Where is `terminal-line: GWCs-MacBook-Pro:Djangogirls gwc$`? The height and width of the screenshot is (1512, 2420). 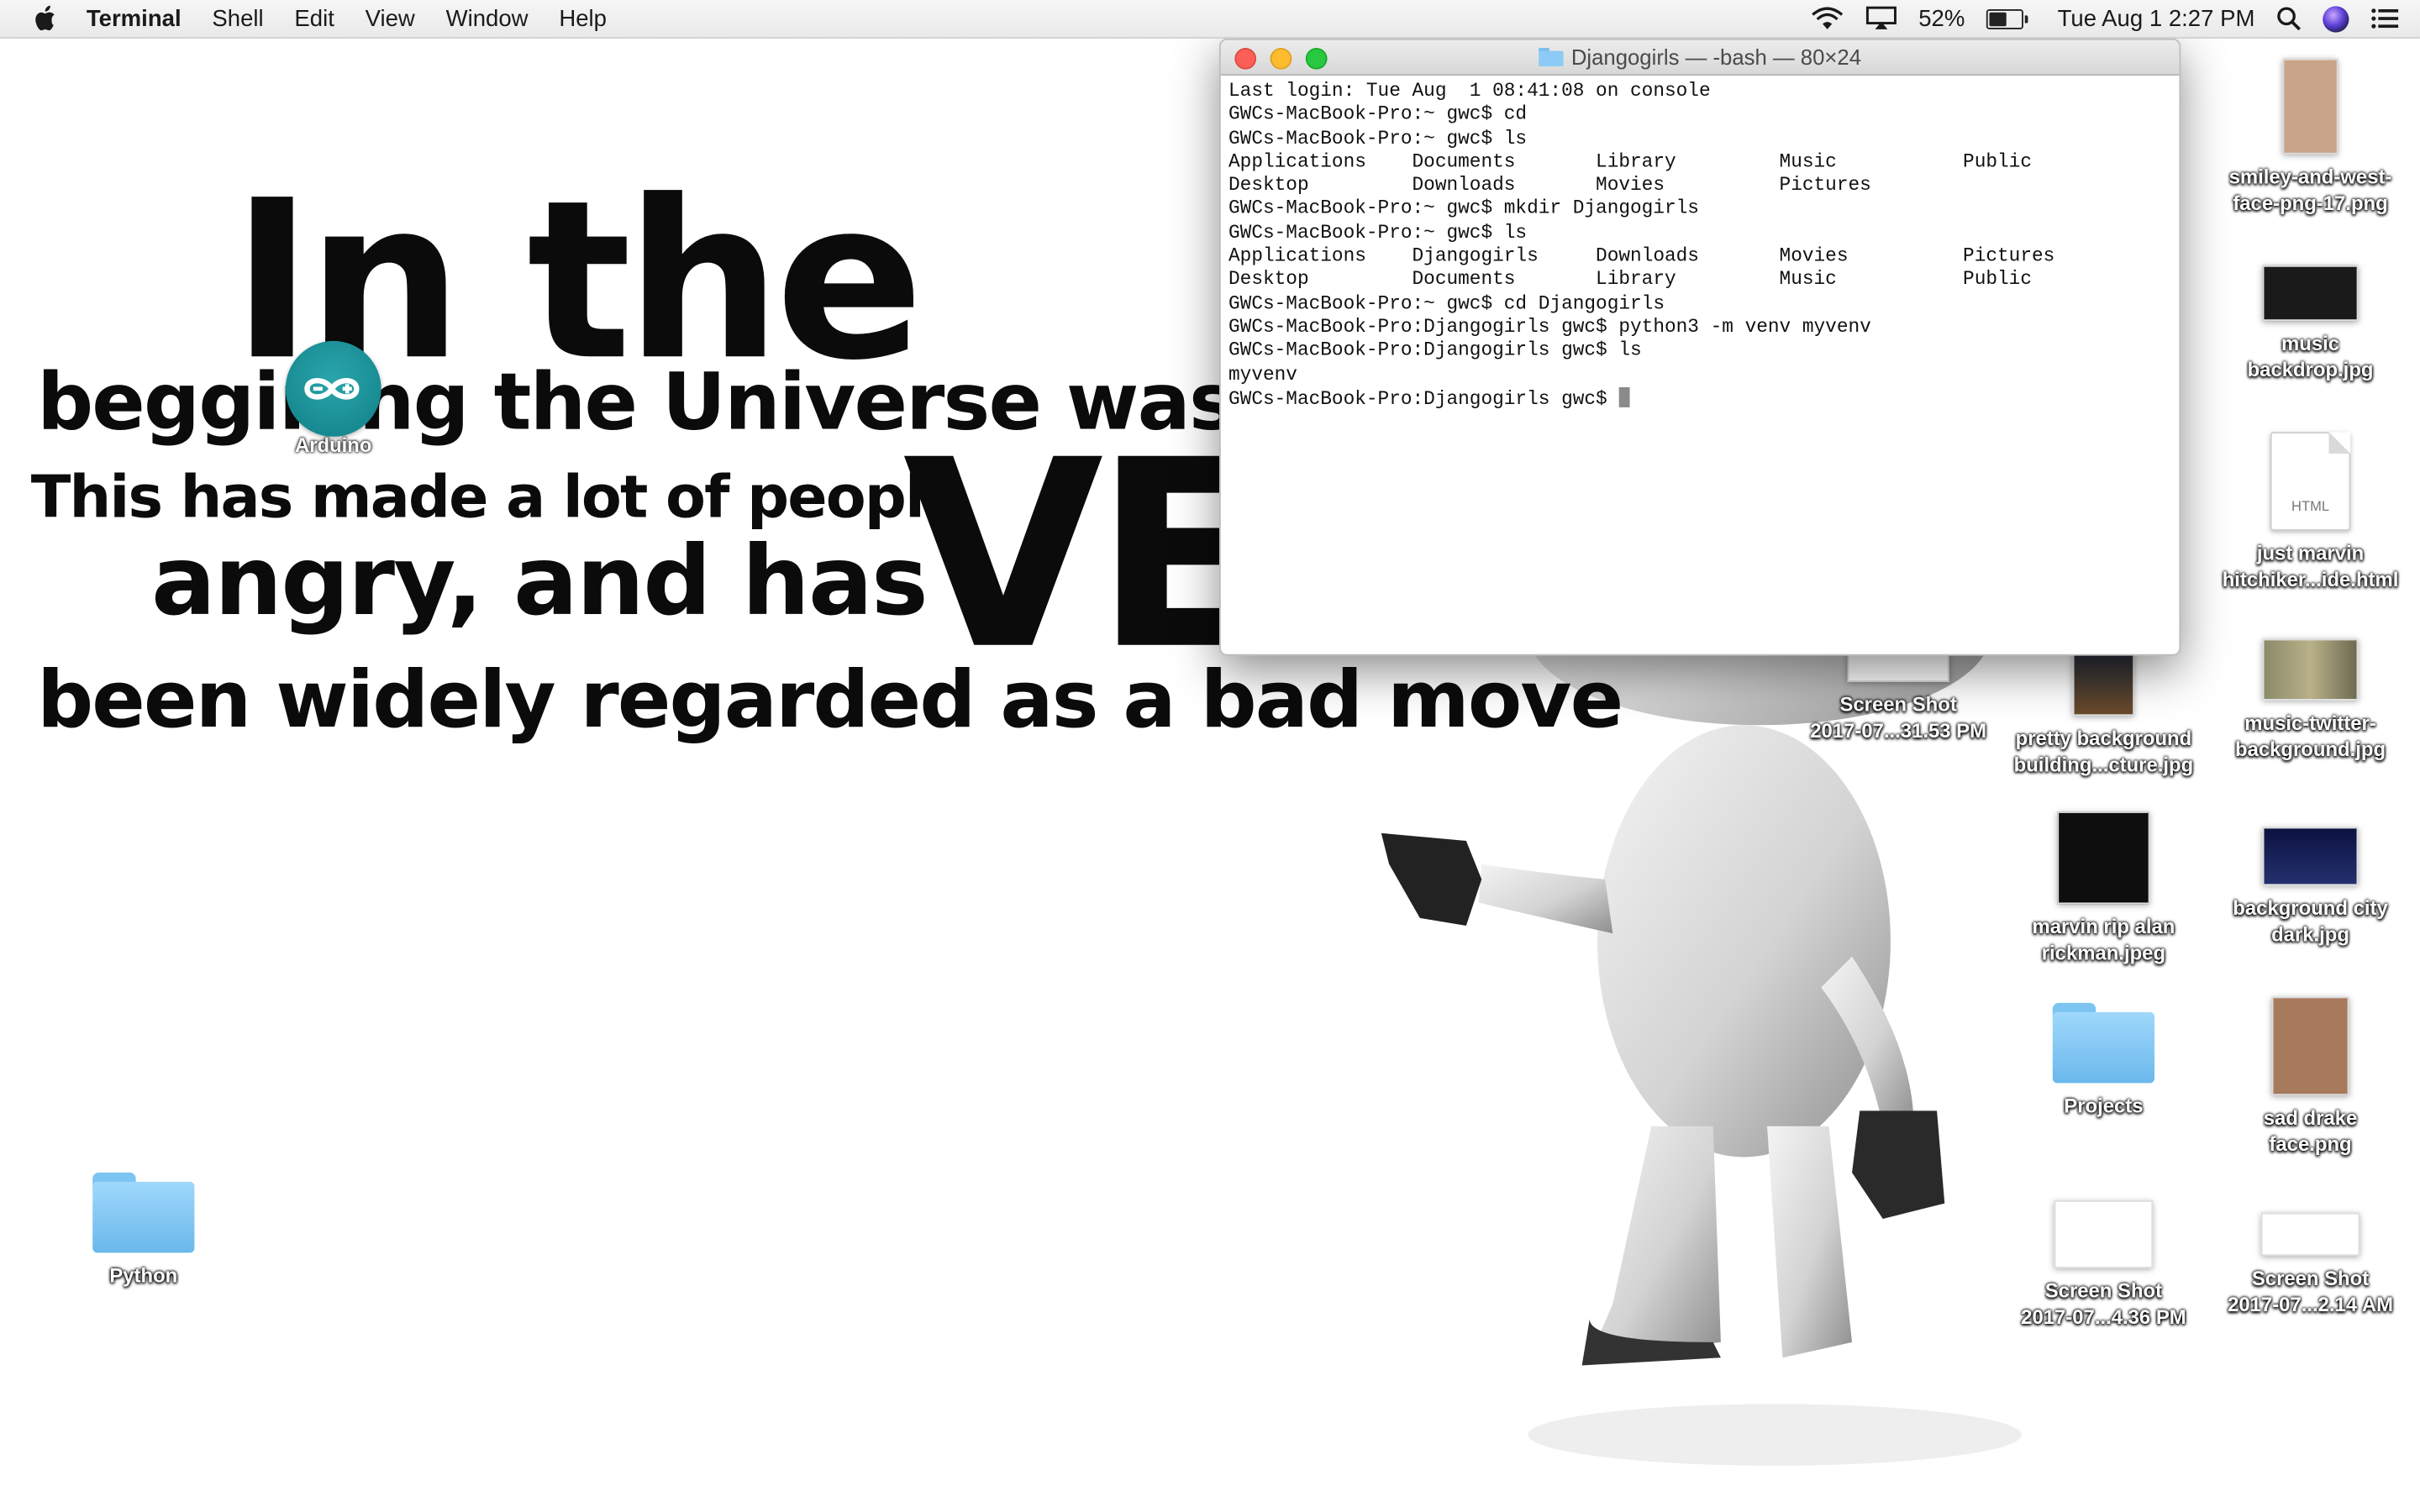
terminal-line: GWCs-MacBook-Pro:Djangogirls gwc$ is located at coordinates (1699, 399).